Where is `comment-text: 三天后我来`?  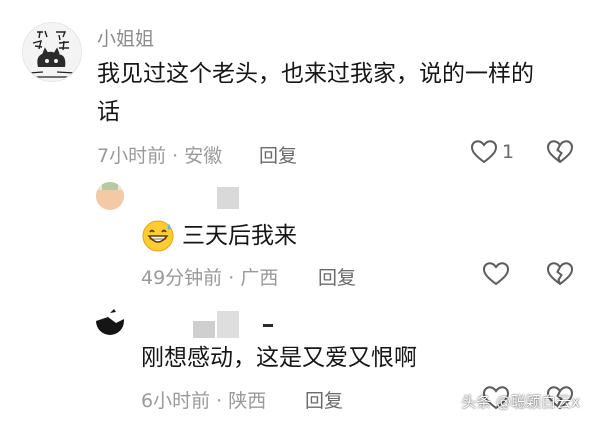 comment-text: 三天后我来 is located at coordinates (239, 236).